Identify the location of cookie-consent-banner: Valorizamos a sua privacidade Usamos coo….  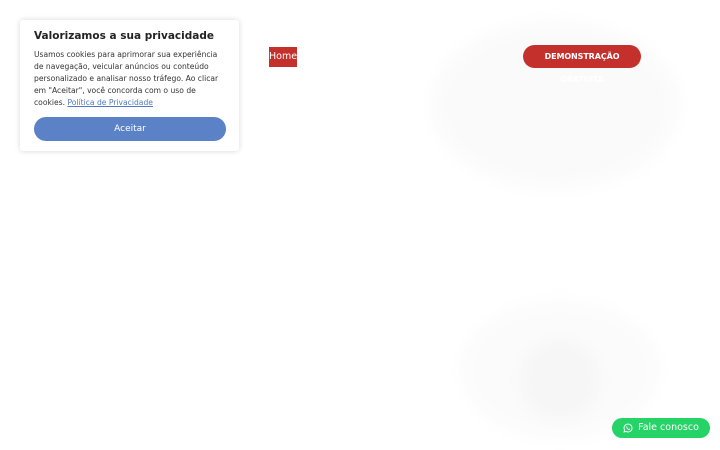
(129, 85).